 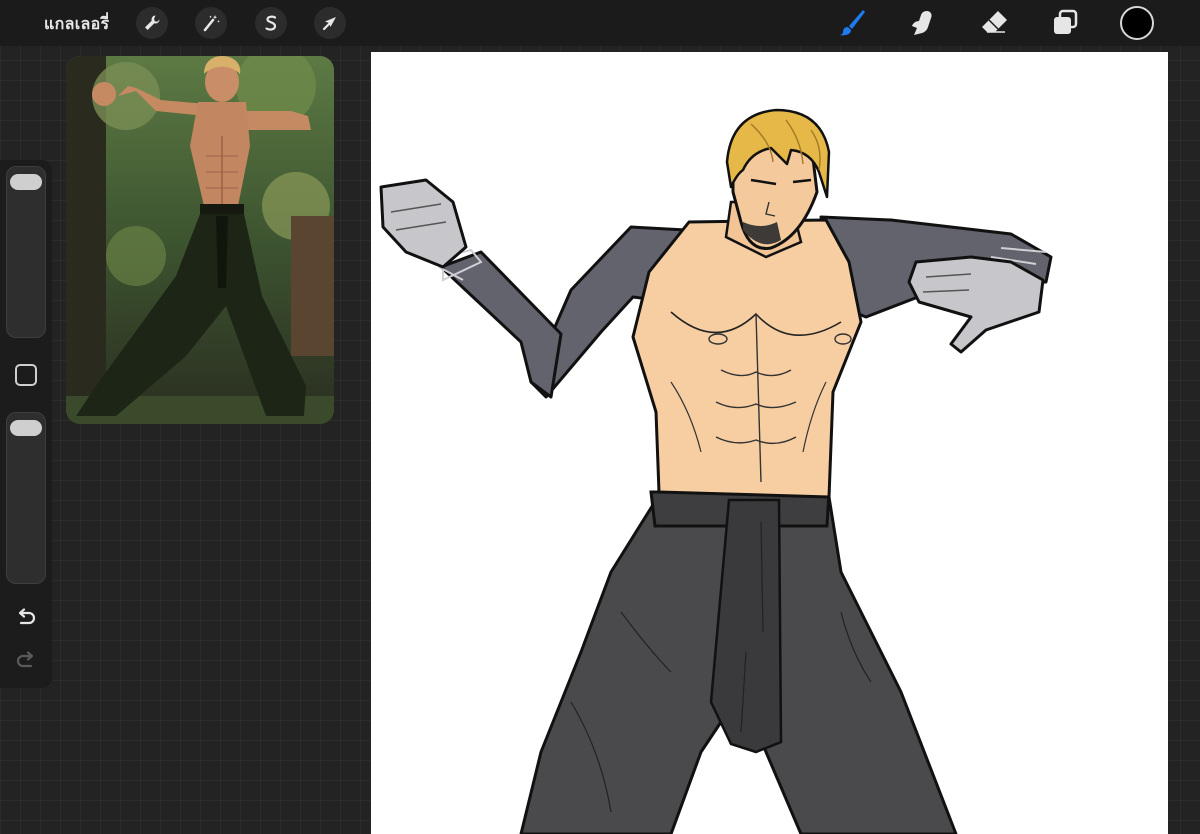 What do you see at coordinates (26, 252) in the screenshot?
I see `brush-size-slider` at bounding box center [26, 252].